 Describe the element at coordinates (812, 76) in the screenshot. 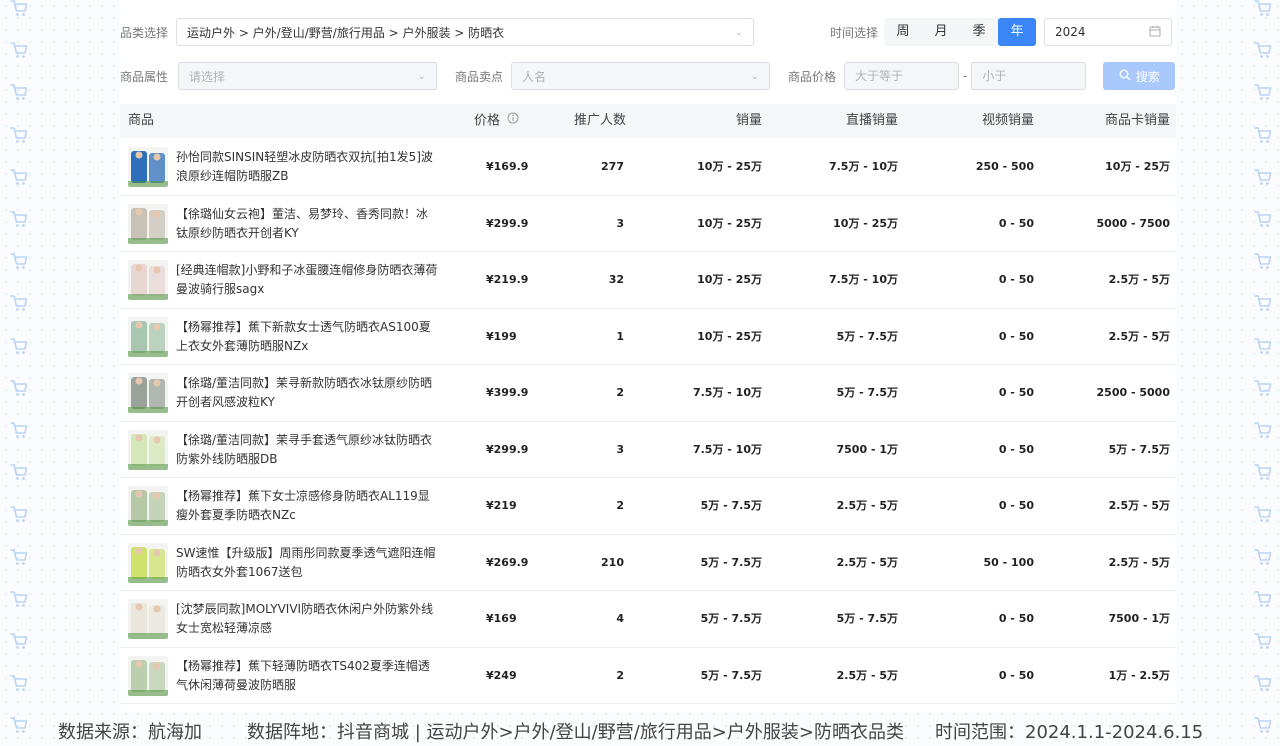

I see `price-label: 商品价格` at that location.